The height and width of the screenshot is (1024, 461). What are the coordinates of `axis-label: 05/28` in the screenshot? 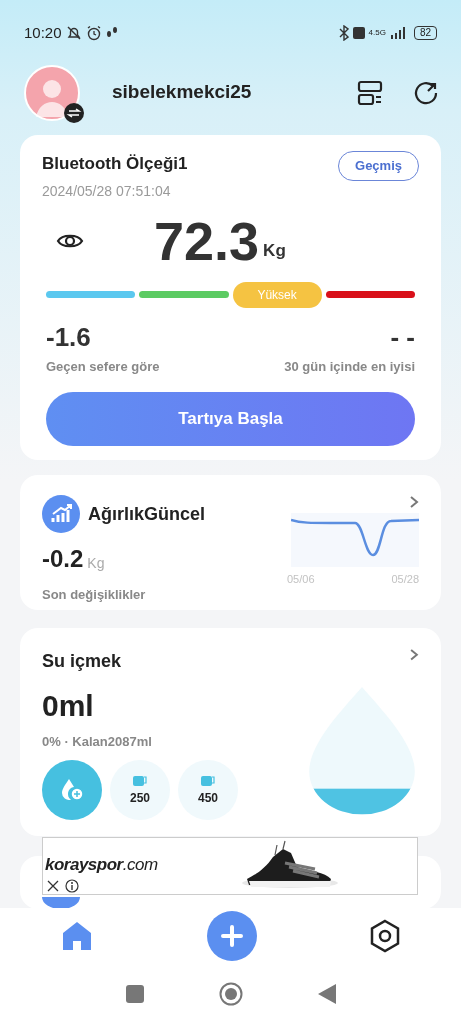 It's located at (405, 579).